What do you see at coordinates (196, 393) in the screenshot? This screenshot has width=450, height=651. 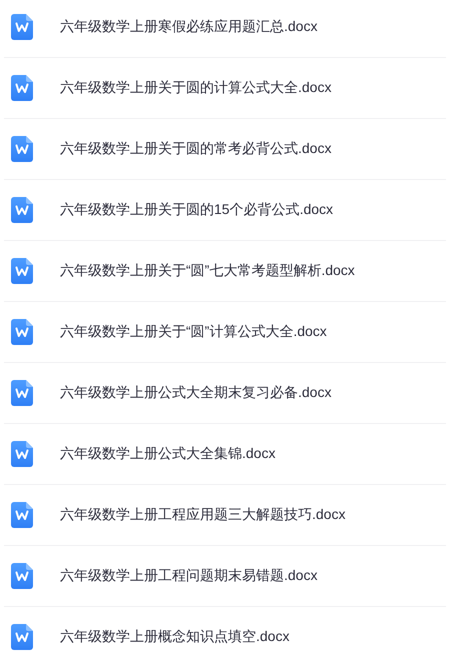 I see `file-name: 六年级数学上册公式大全期末复习必备.docx` at bounding box center [196, 393].